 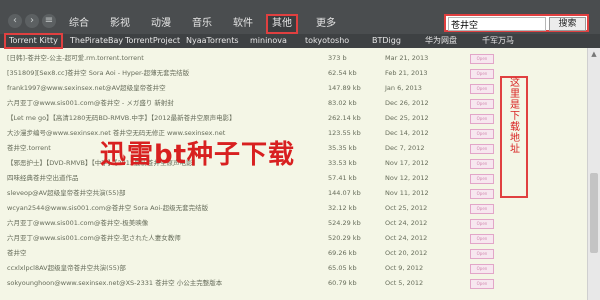 I want to click on category-music: 音乐, so click(x=202, y=24).